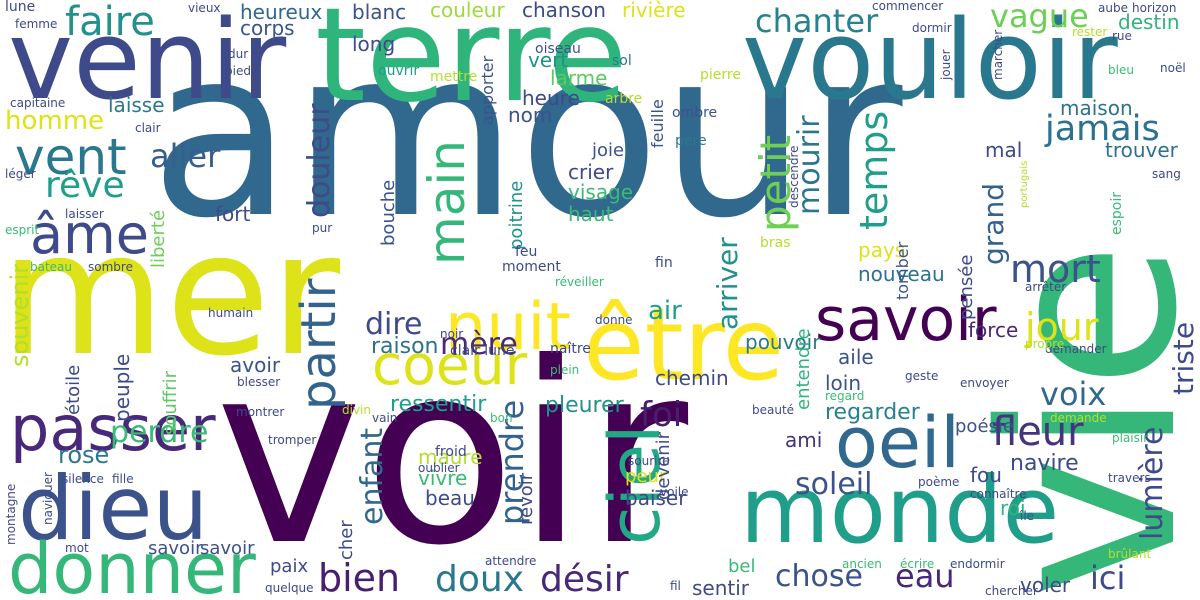 Image resolution: width=1200 pixels, height=600 pixels. I want to click on cloud-word: écrire, so click(917, 564).